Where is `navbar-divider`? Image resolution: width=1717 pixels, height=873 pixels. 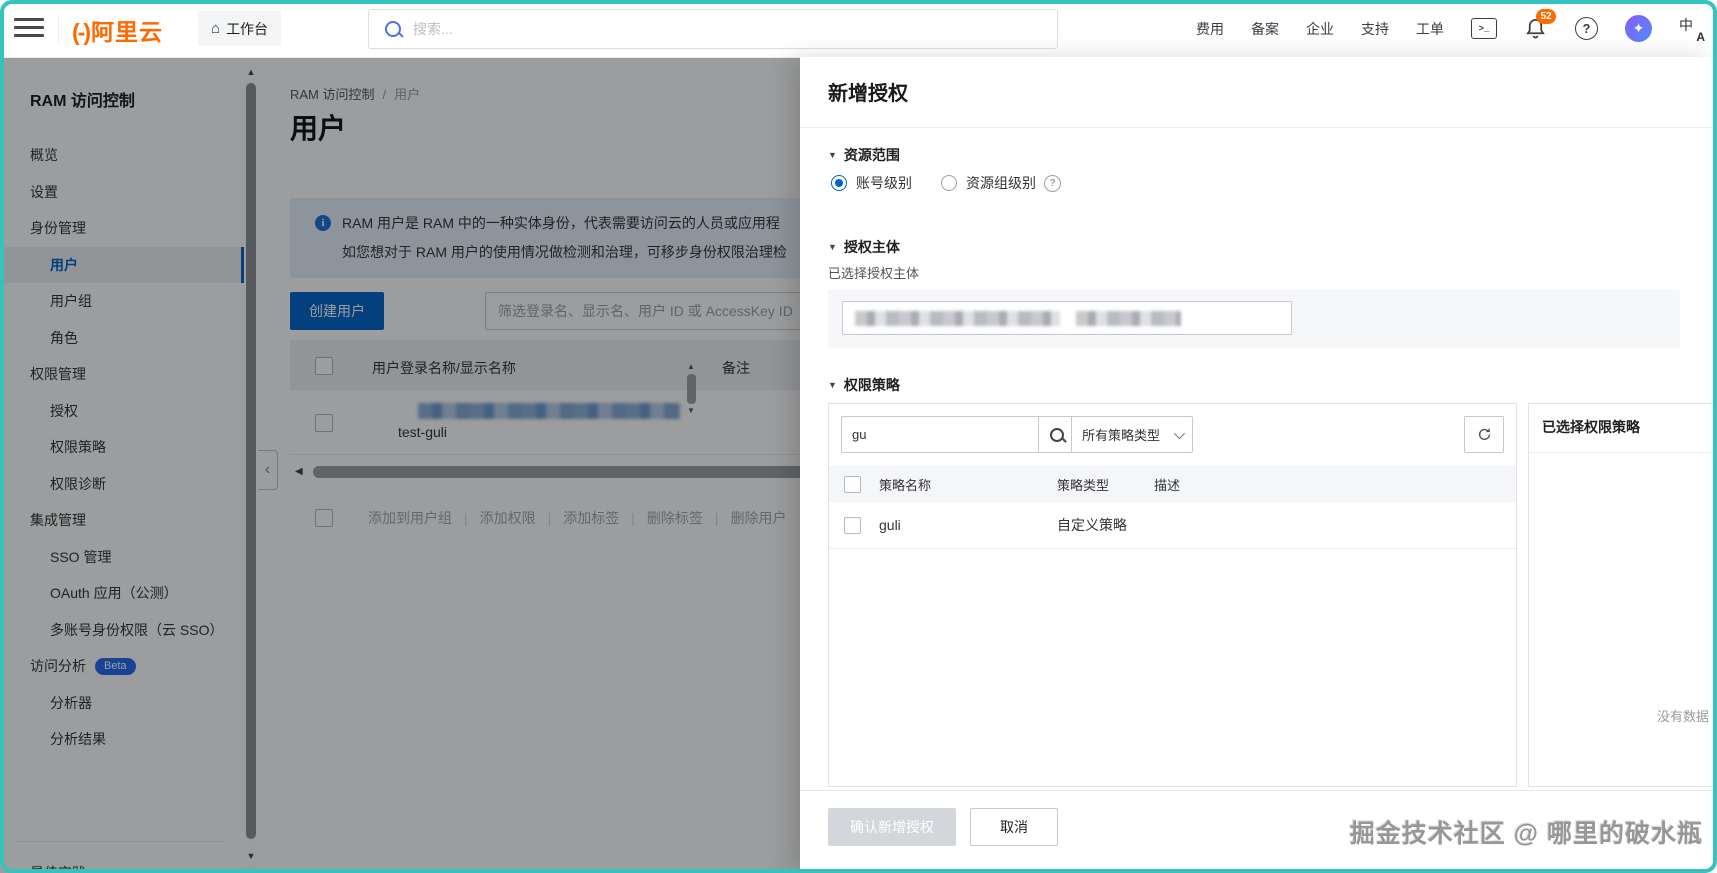 navbar-divider is located at coordinates (58, 29).